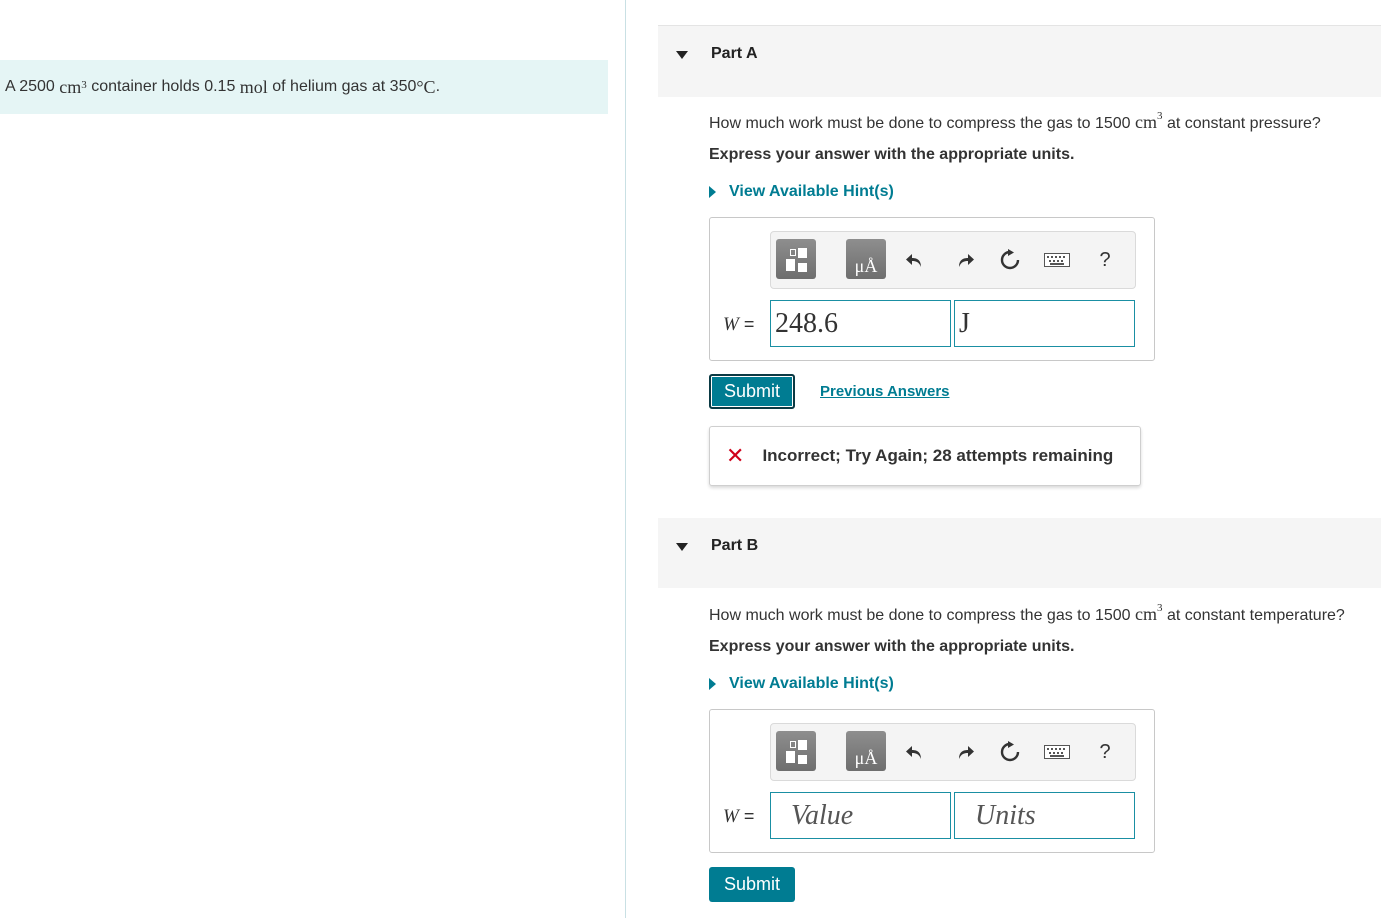  What do you see at coordinates (811, 191) in the screenshot?
I see `part-a-hint-label: View Available Hint(s)` at bounding box center [811, 191].